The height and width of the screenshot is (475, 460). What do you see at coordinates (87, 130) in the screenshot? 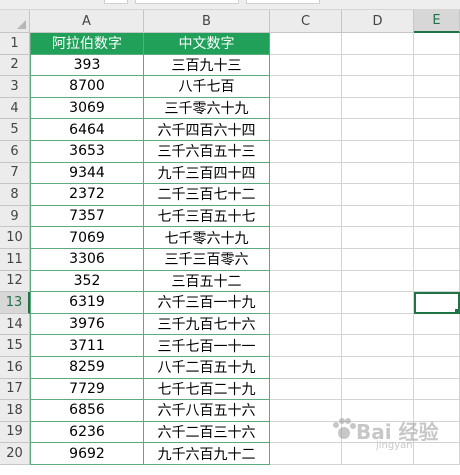
I see `cell-arabic-number: 6464` at bounding box center [87, 130].